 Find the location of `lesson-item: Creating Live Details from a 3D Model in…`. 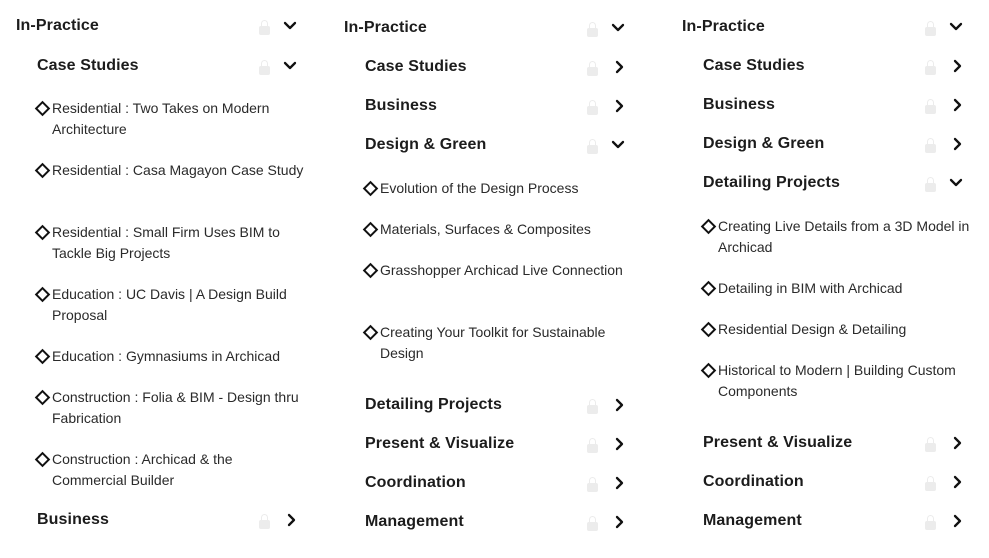

lesson-item: Creating Live Details from a 3D Model in… is located at coordinates (836, 237).